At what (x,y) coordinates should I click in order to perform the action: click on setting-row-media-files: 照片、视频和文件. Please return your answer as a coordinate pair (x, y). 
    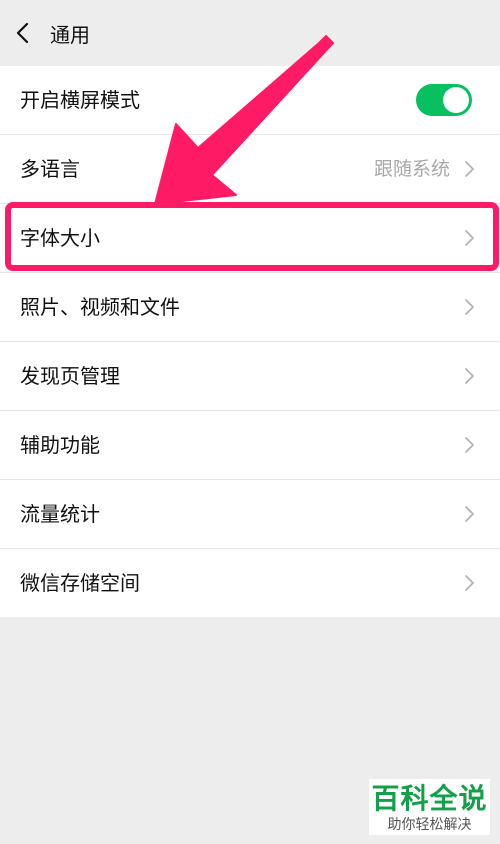
    Looking at the image, I should click on (250, 307).